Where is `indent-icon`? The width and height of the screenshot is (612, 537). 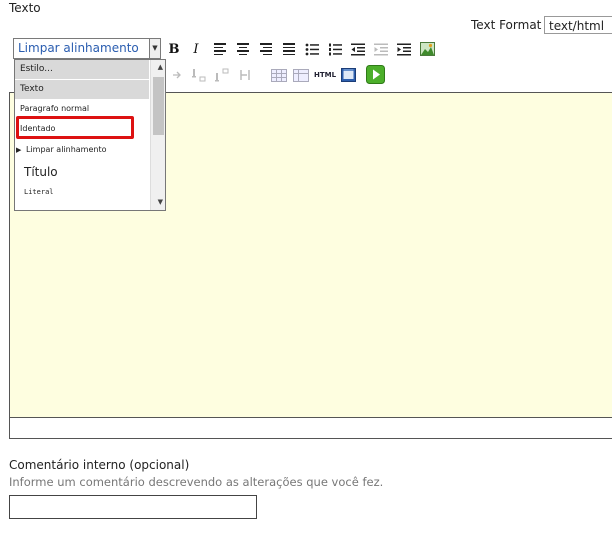 indent-icon is located at coordinates (404, 49).